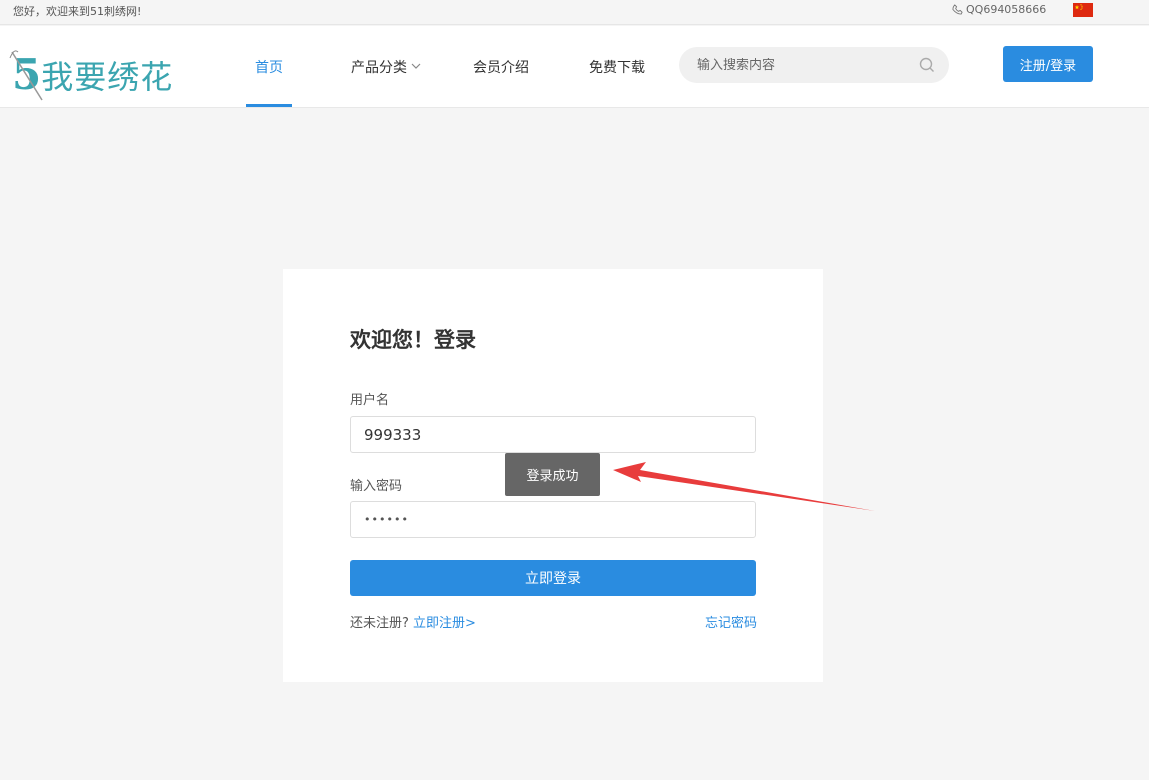  Describe the element at coordinates (444, 623) in the screenshot. I see `register-link: 立即注册>` at that location.